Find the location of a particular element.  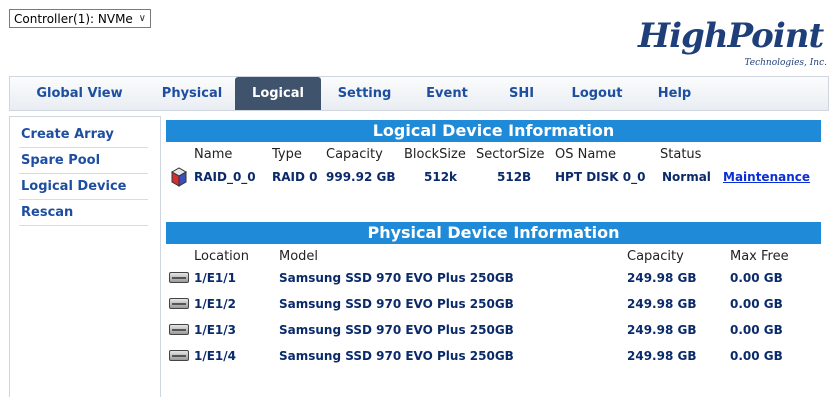

col-header-max-free: Max Free is located at coordinates (759, 256).